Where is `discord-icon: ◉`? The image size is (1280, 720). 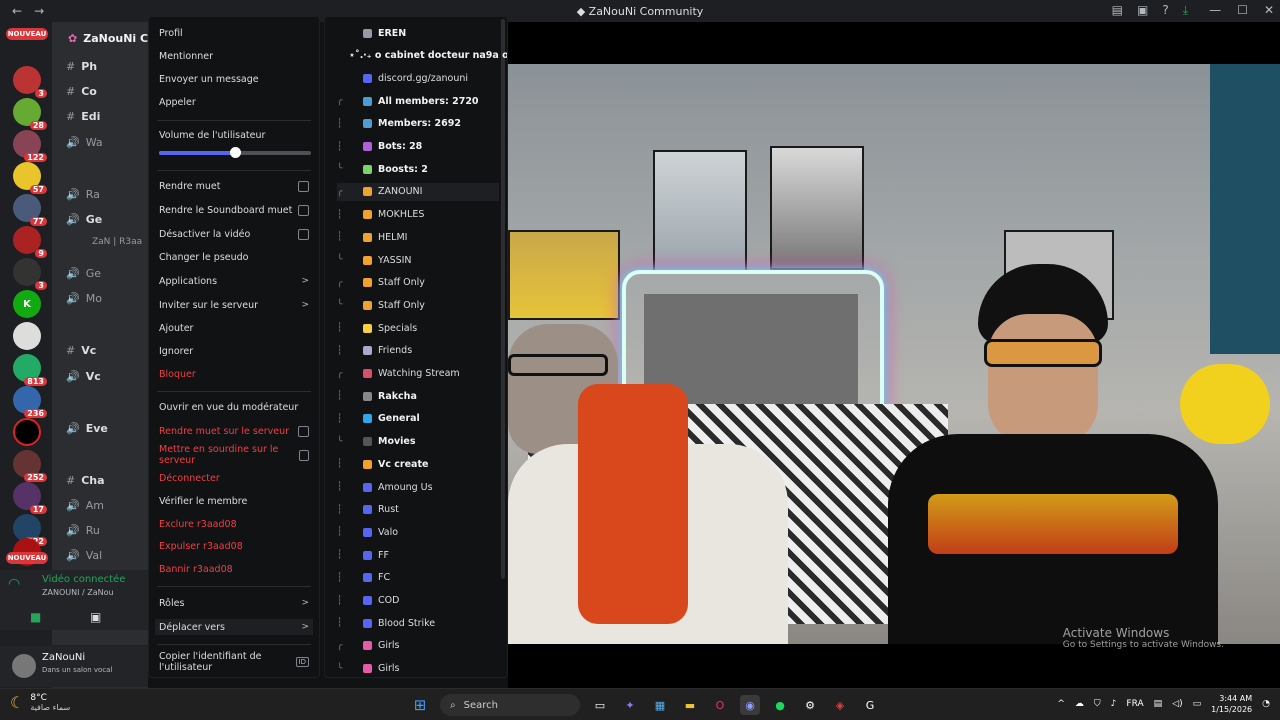 discord-icon: ◉ is located at coordinates (750, 705).